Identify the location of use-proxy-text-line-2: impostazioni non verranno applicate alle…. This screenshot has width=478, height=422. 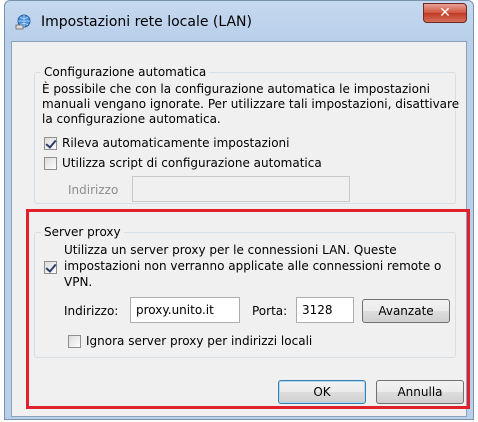
(252, 266).